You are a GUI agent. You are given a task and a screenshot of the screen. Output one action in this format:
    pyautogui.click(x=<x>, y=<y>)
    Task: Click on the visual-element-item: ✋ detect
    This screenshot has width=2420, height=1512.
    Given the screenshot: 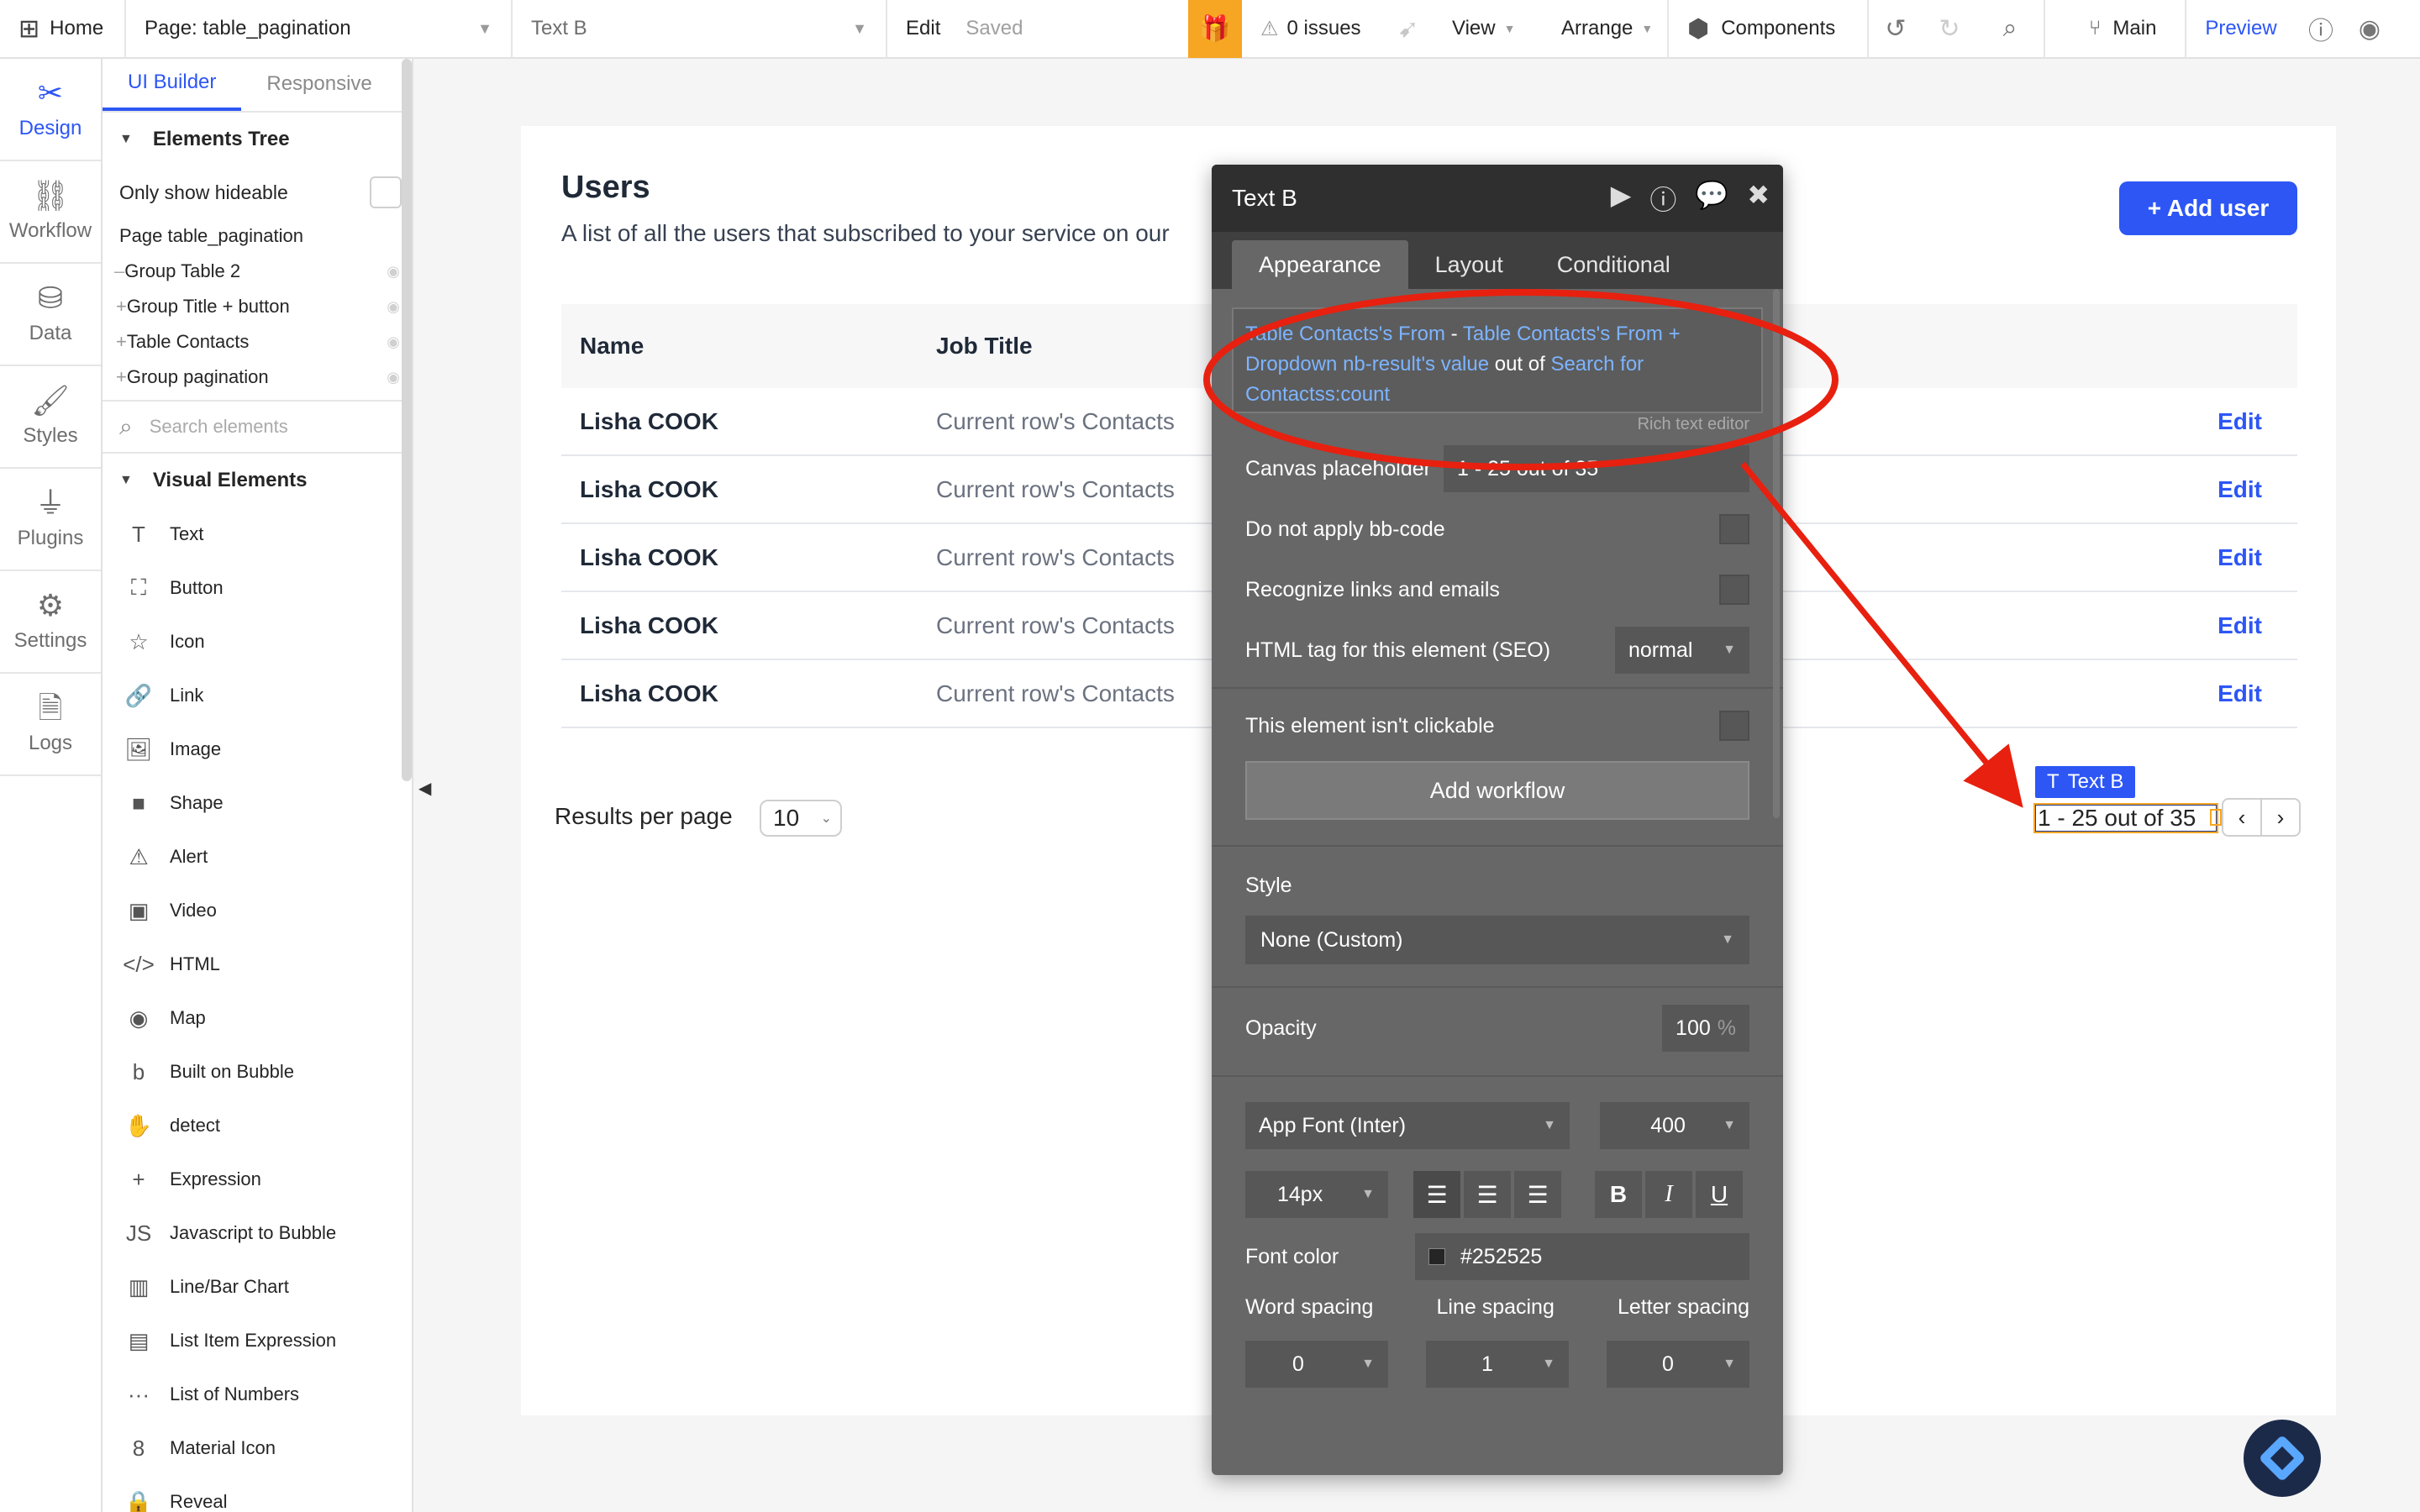 What is the action you would take?
    pyautogui.click(x=257, y=1125)
    